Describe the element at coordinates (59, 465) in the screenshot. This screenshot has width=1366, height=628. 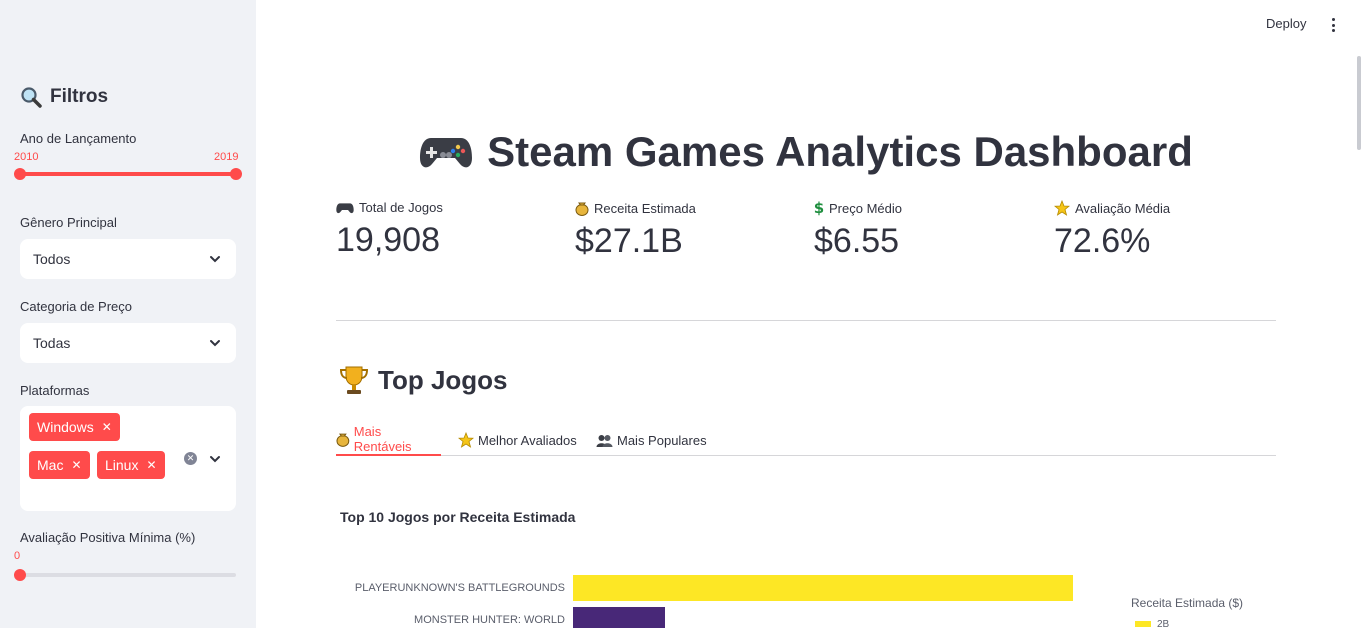
I see `platform-chip-mac: Mac ✕` at that location.